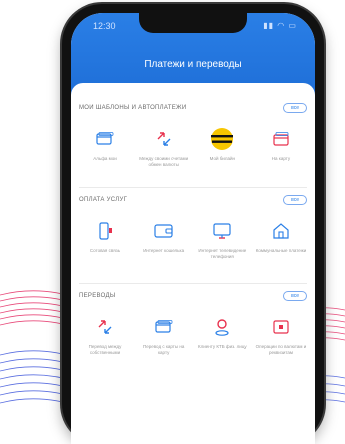 Image resolution: width=345 pixels, height=444 pixels. What do you see at coordinates (193, 322) in the screenshot?
I see `section-transfers: ПЕРЕВОДЫ все Перевод между собственными` at bounding box center [193, 322].